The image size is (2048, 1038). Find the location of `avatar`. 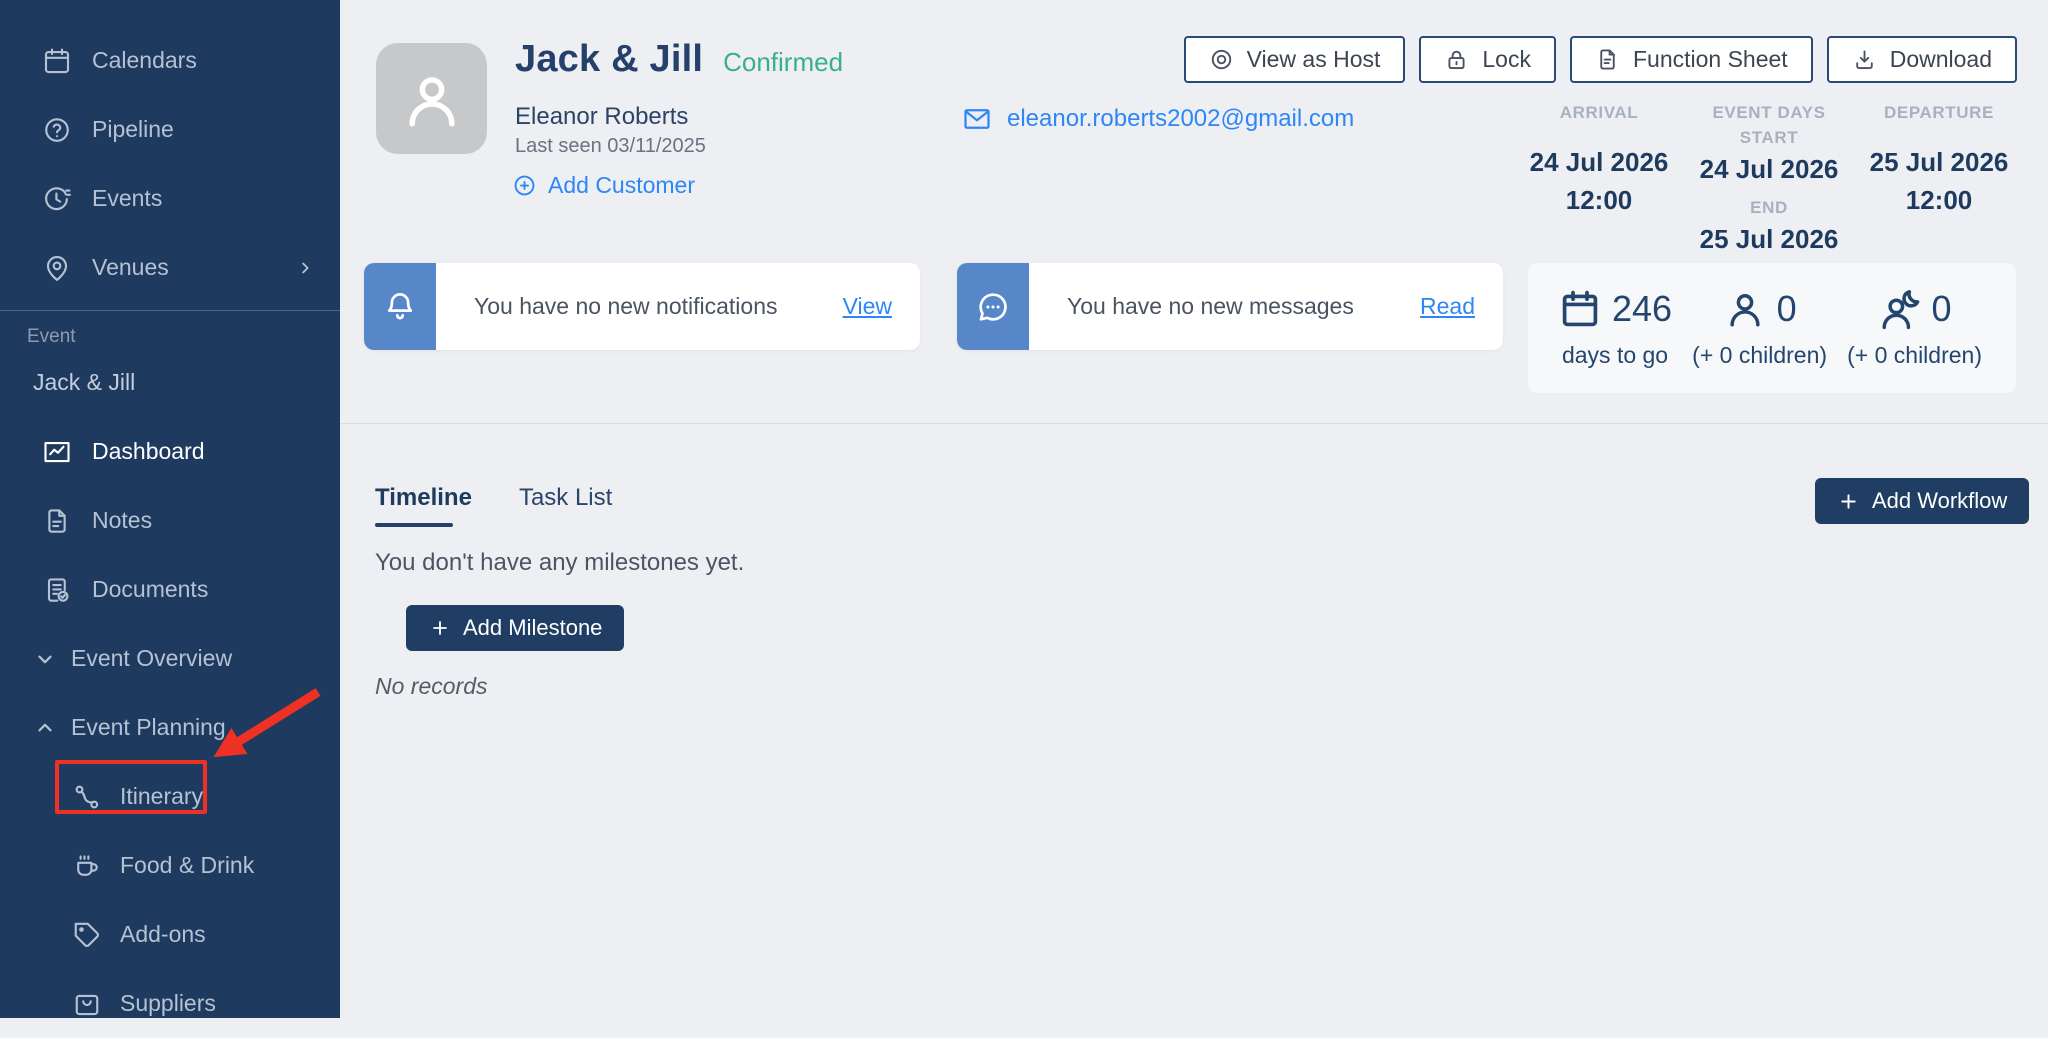

avatar is located at coordinates (431, 98).